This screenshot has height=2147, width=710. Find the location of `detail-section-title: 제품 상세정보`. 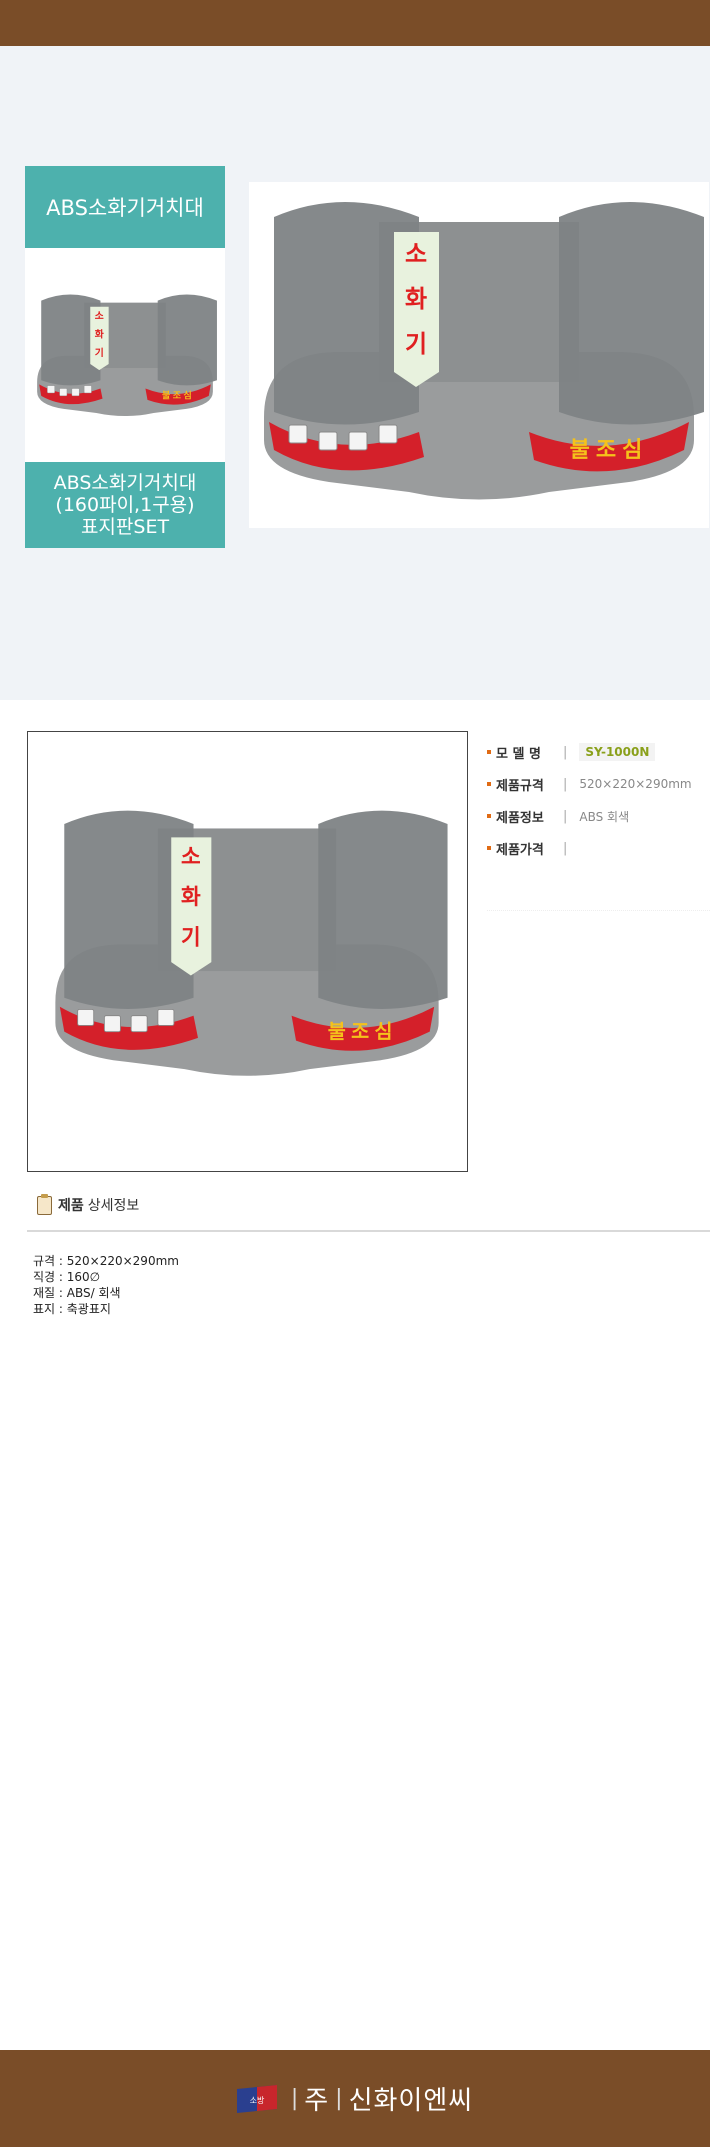

detail-section-title: 제품 상세정보 is located at coordinates (88, 1205).